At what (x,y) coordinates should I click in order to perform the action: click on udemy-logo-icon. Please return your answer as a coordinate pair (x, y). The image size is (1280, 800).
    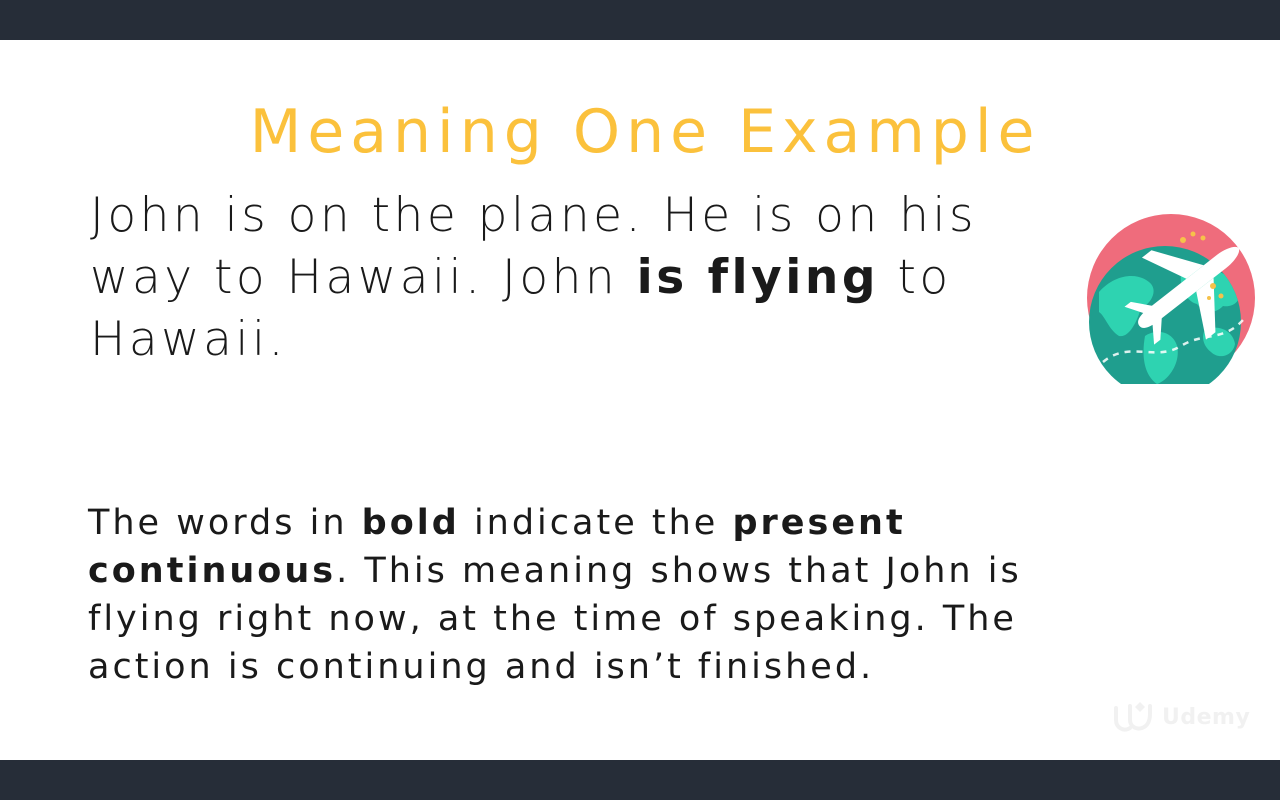
    Looking at the image, I should click on (1133, 717).